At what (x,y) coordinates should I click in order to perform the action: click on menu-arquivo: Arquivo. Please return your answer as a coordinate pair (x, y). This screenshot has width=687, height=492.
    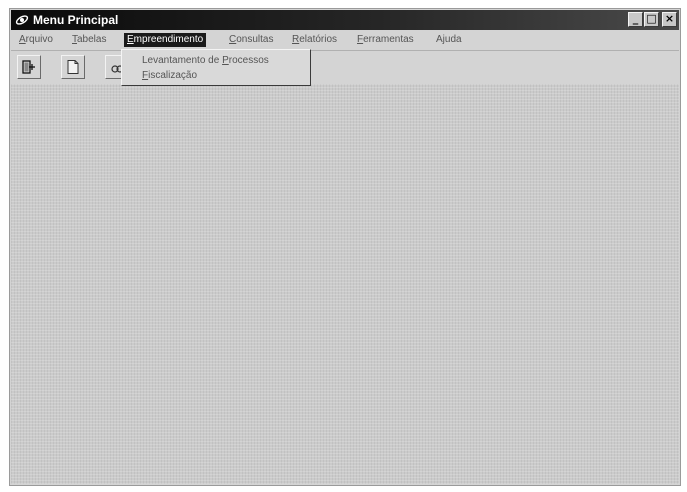
    Looking at the image, I should click on (36, 40).